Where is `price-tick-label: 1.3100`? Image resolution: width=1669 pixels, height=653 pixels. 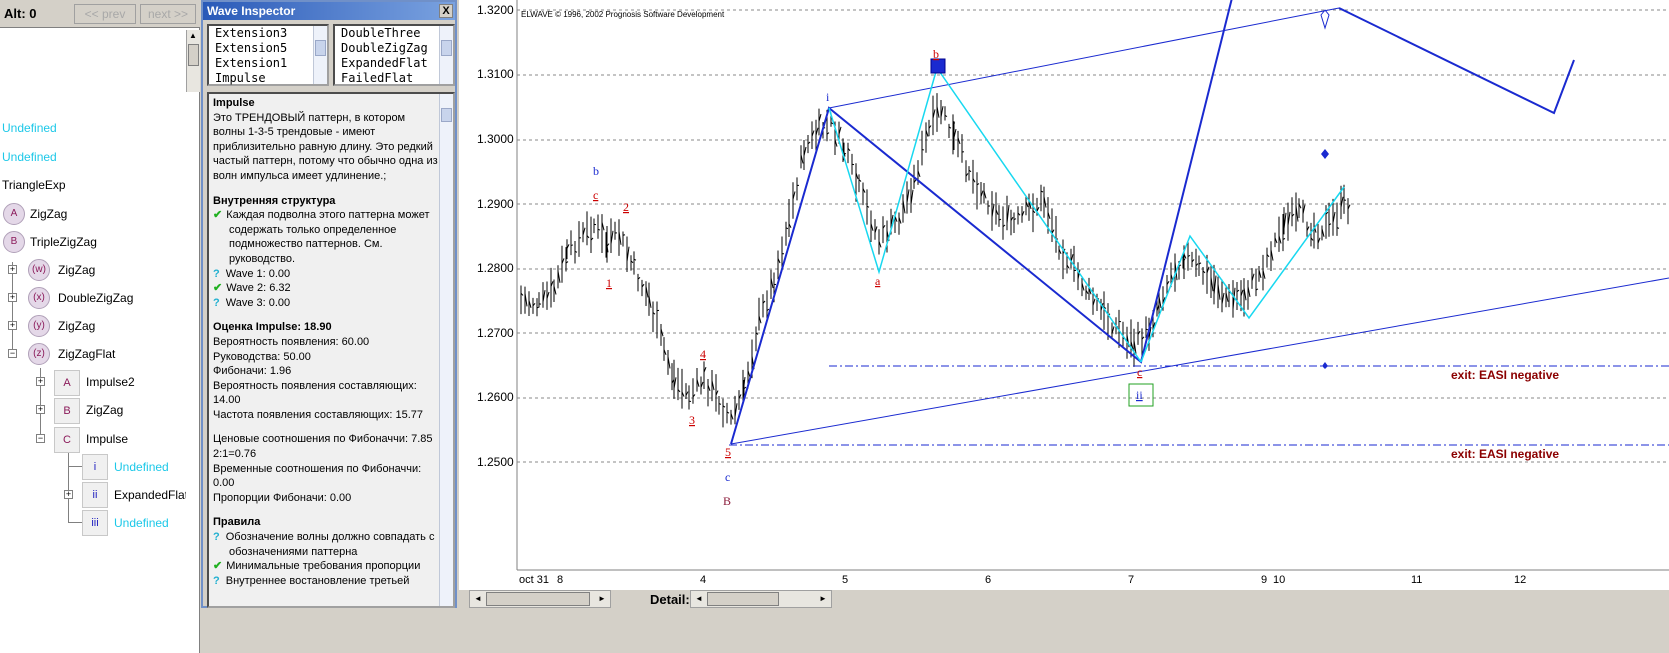 price-tick-label: 1.3100 is located at coordinates (495, 74).